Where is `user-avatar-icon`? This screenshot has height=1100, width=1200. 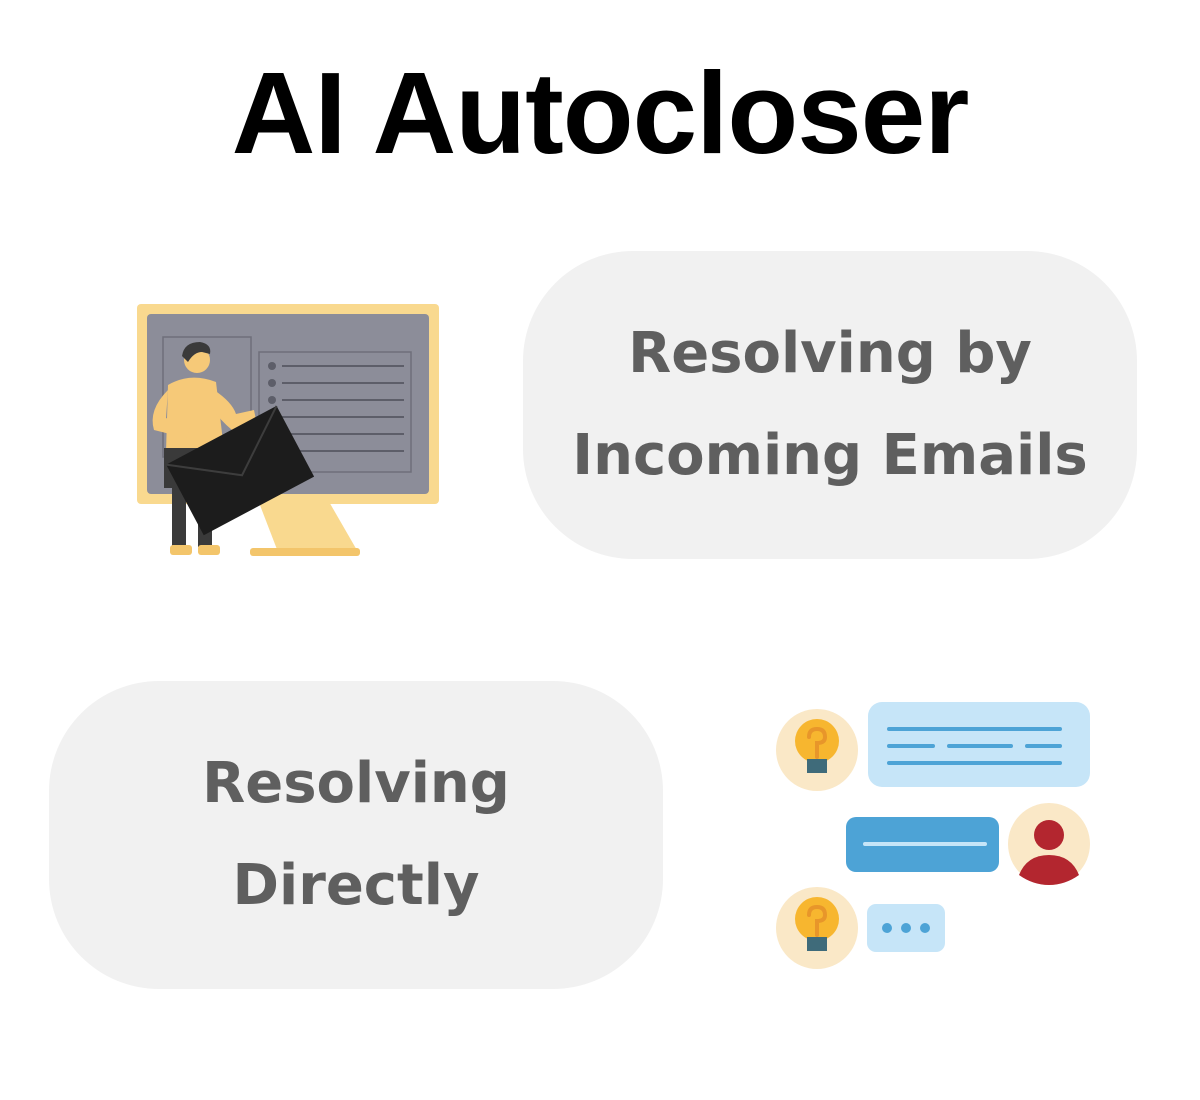 user-avatar-icon is located at coordinates (1049, 844).